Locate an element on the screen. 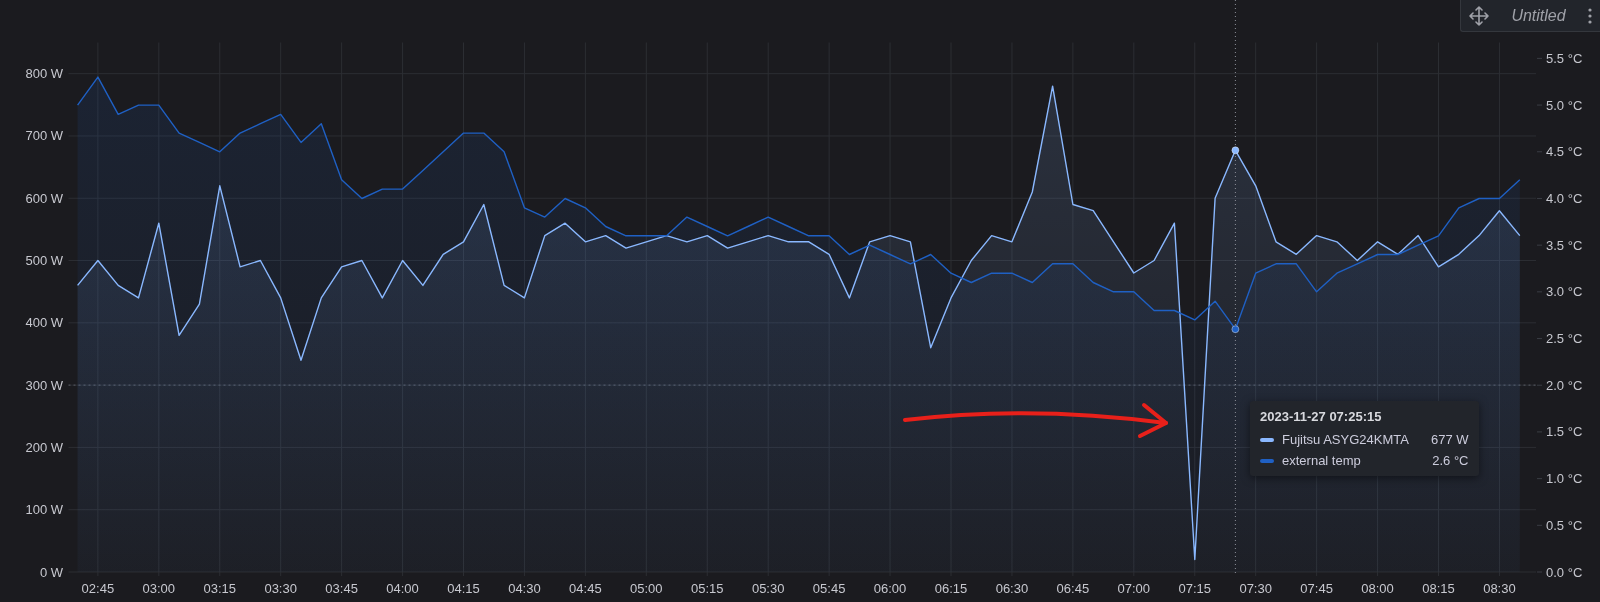 This screenshot has height=602, width=1600. axis-label: 06:00 is located at coordinates (890, 588).